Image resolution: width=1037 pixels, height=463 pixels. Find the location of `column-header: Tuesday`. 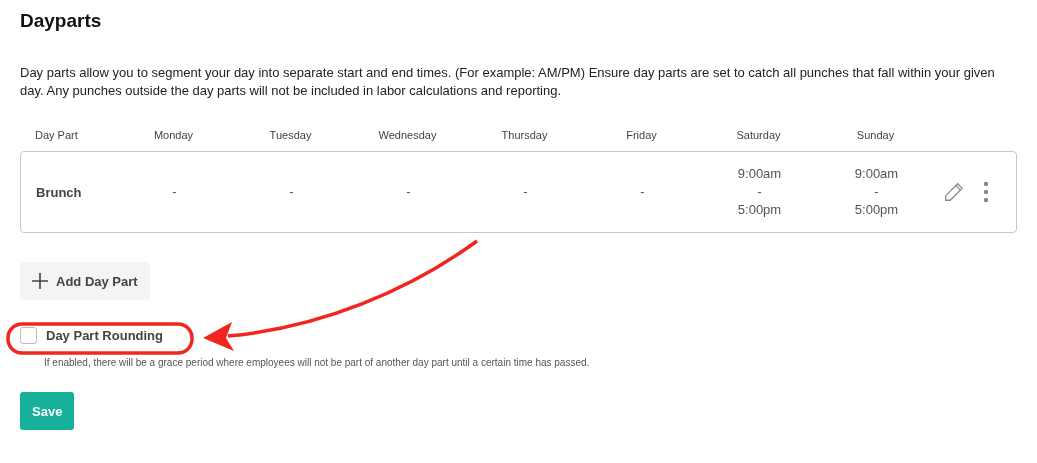

column-header: Tuesday is located at coordinates (290, 135).